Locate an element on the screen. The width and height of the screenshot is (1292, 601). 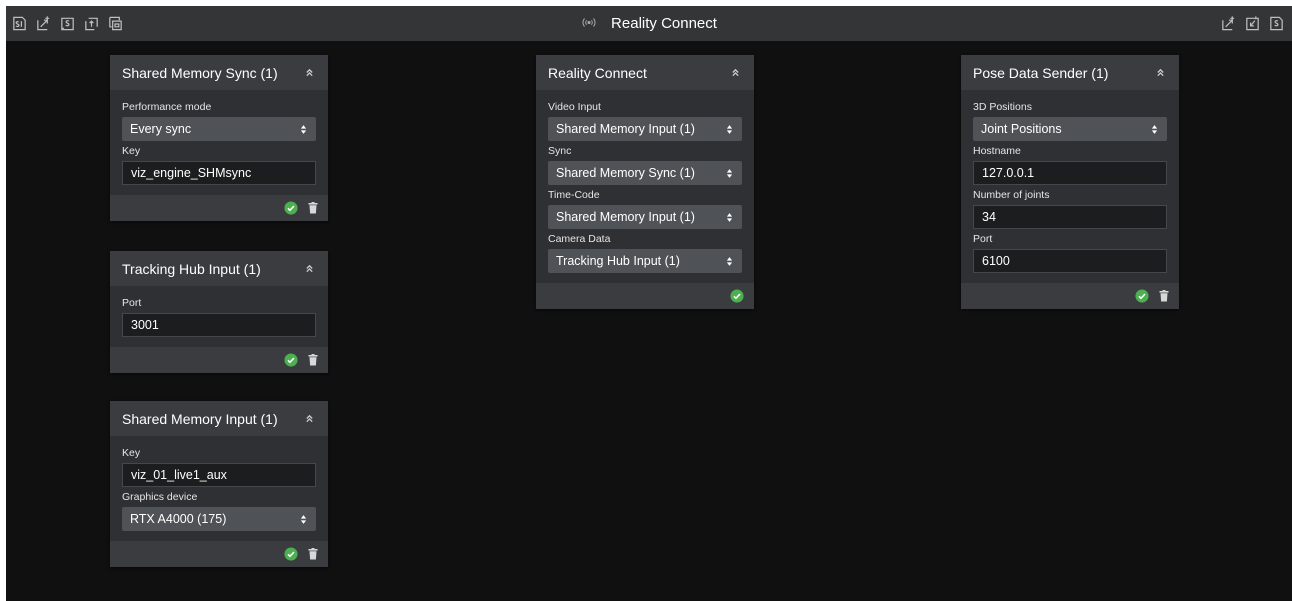
time-code-select: Shared Memory Input (1) is located at coordinates (645, 217).